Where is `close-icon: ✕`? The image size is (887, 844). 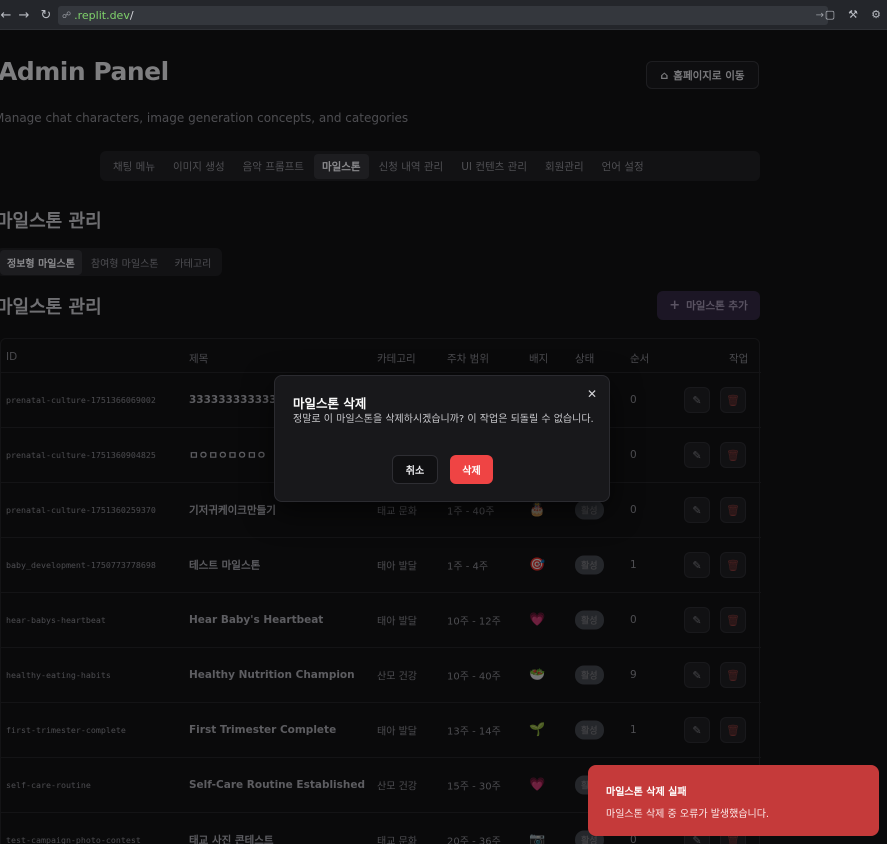 close-icon: ✕ is located at coordinates (592, 394).